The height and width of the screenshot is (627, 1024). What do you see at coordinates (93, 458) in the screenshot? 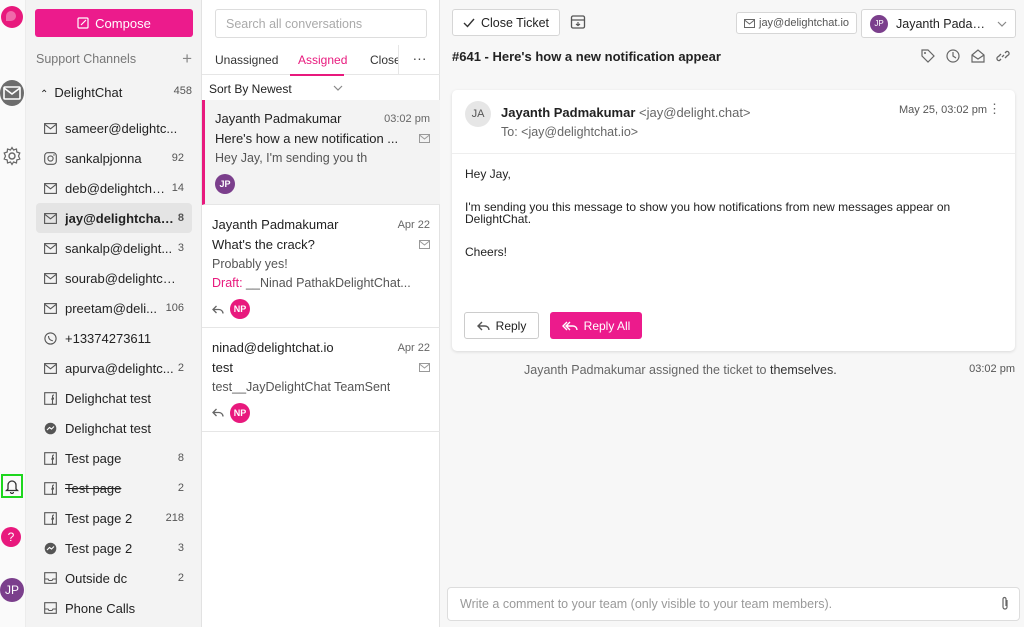
I see `channel-name: Test page` at bounding box center [93, 458].